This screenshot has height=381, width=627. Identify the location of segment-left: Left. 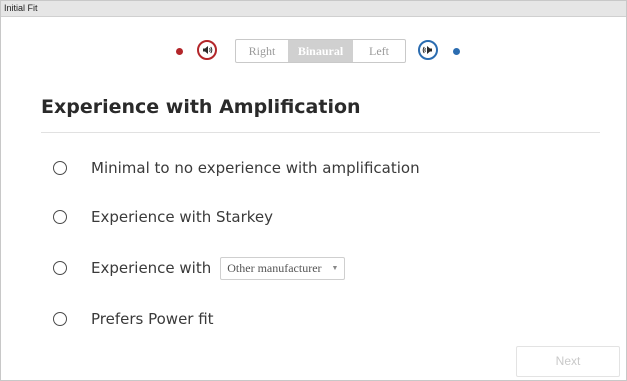
(379, 51).